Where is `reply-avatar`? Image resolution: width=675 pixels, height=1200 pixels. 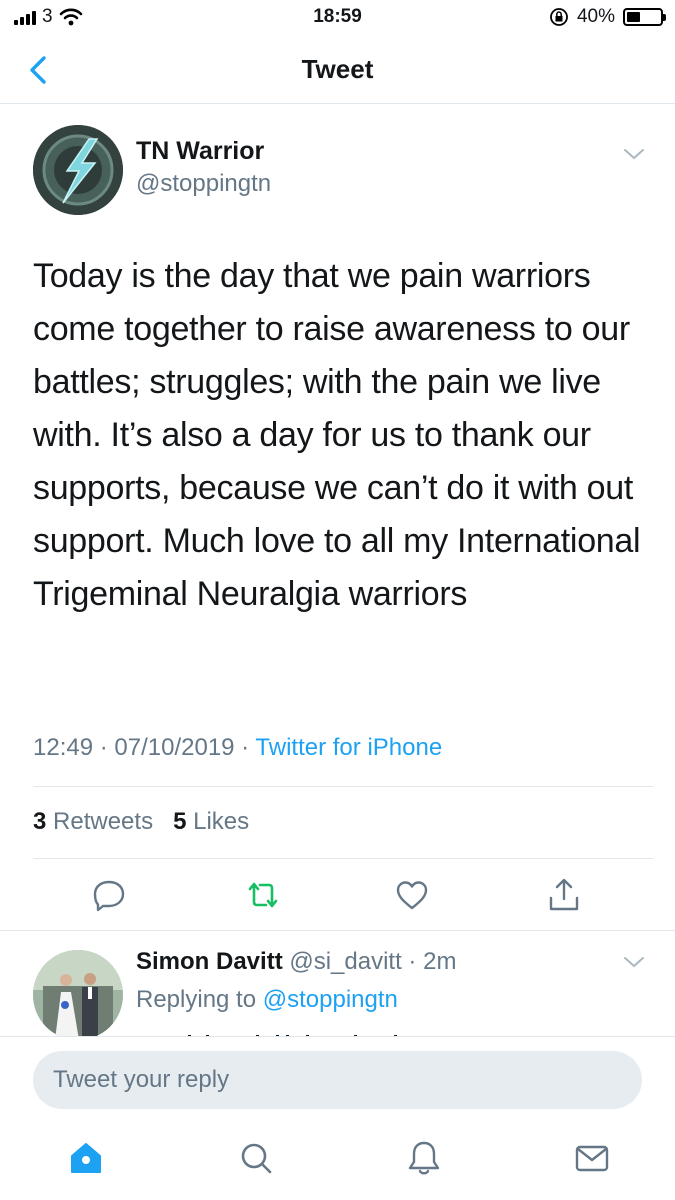 reply-avatar is located at coordinates (78, 995).